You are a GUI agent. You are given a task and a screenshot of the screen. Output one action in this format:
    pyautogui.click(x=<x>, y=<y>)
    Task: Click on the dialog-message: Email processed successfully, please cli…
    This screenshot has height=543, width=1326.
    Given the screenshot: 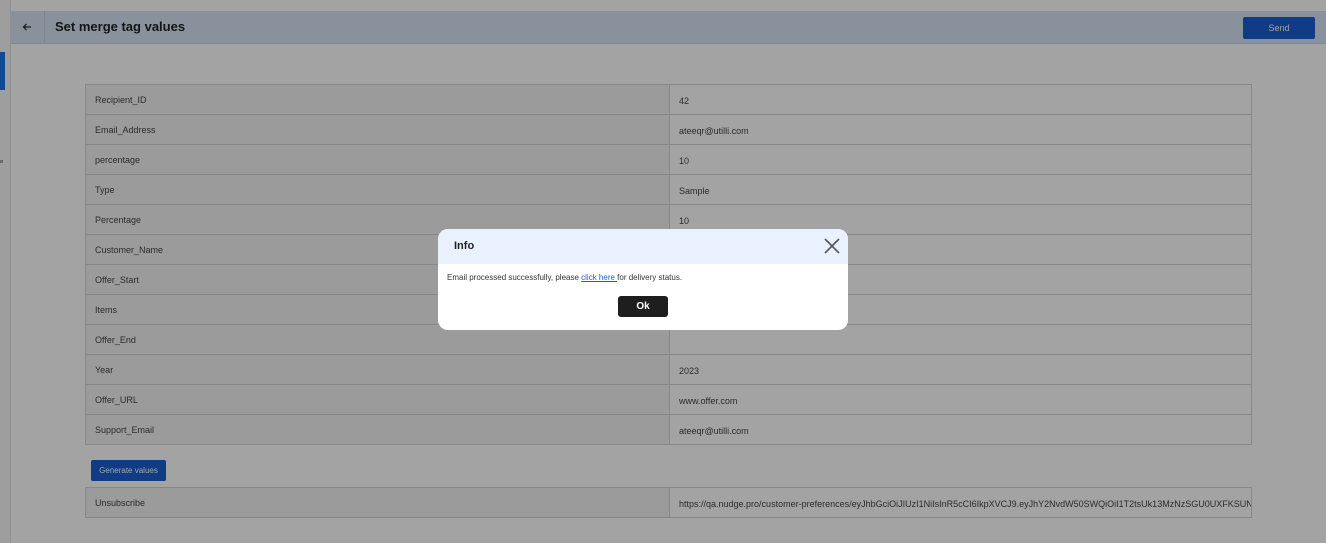 What is the action you would take?
    pyautogui.click(x=564, y=277)
    